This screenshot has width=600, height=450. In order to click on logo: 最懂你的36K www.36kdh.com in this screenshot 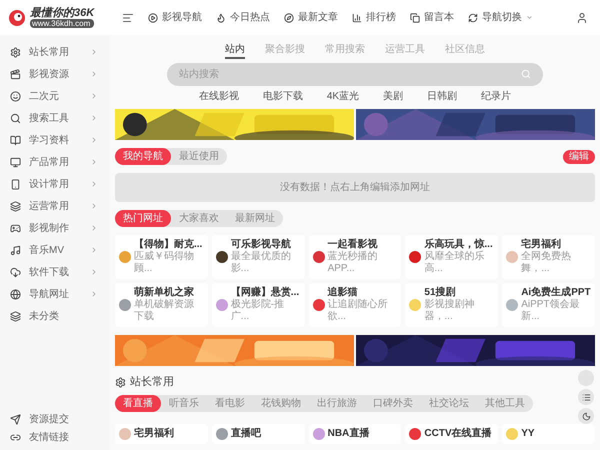, I will do `click(55, 17)`.